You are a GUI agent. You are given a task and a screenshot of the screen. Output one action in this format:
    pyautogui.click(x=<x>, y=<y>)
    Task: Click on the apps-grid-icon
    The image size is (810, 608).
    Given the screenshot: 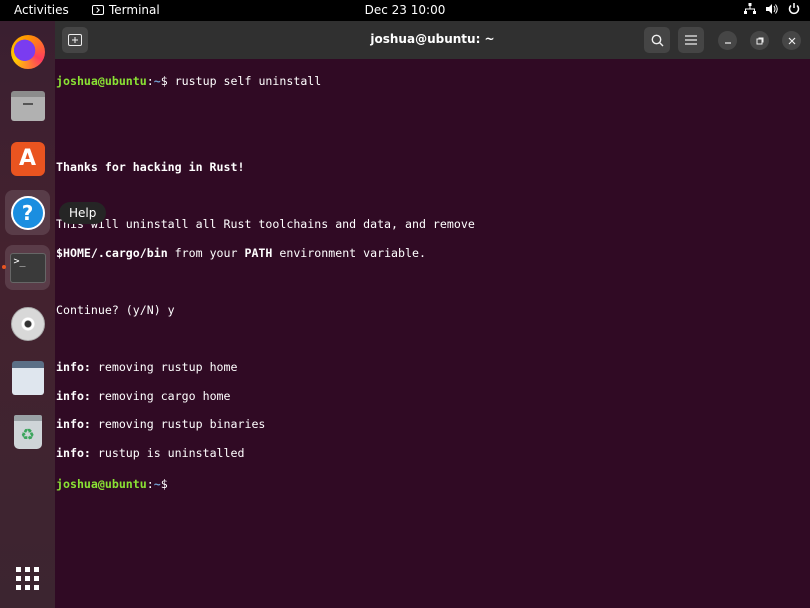 What is the action you would take?
    pyautogui.click(x=27, y=578)
    